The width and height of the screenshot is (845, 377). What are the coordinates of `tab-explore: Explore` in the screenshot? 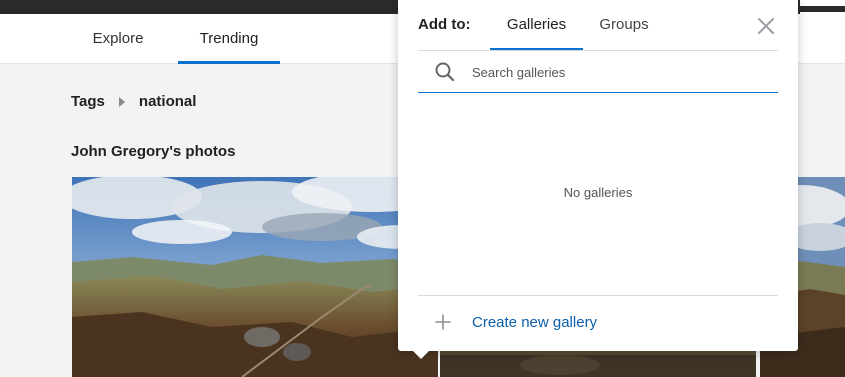 It's located at (118, 39).